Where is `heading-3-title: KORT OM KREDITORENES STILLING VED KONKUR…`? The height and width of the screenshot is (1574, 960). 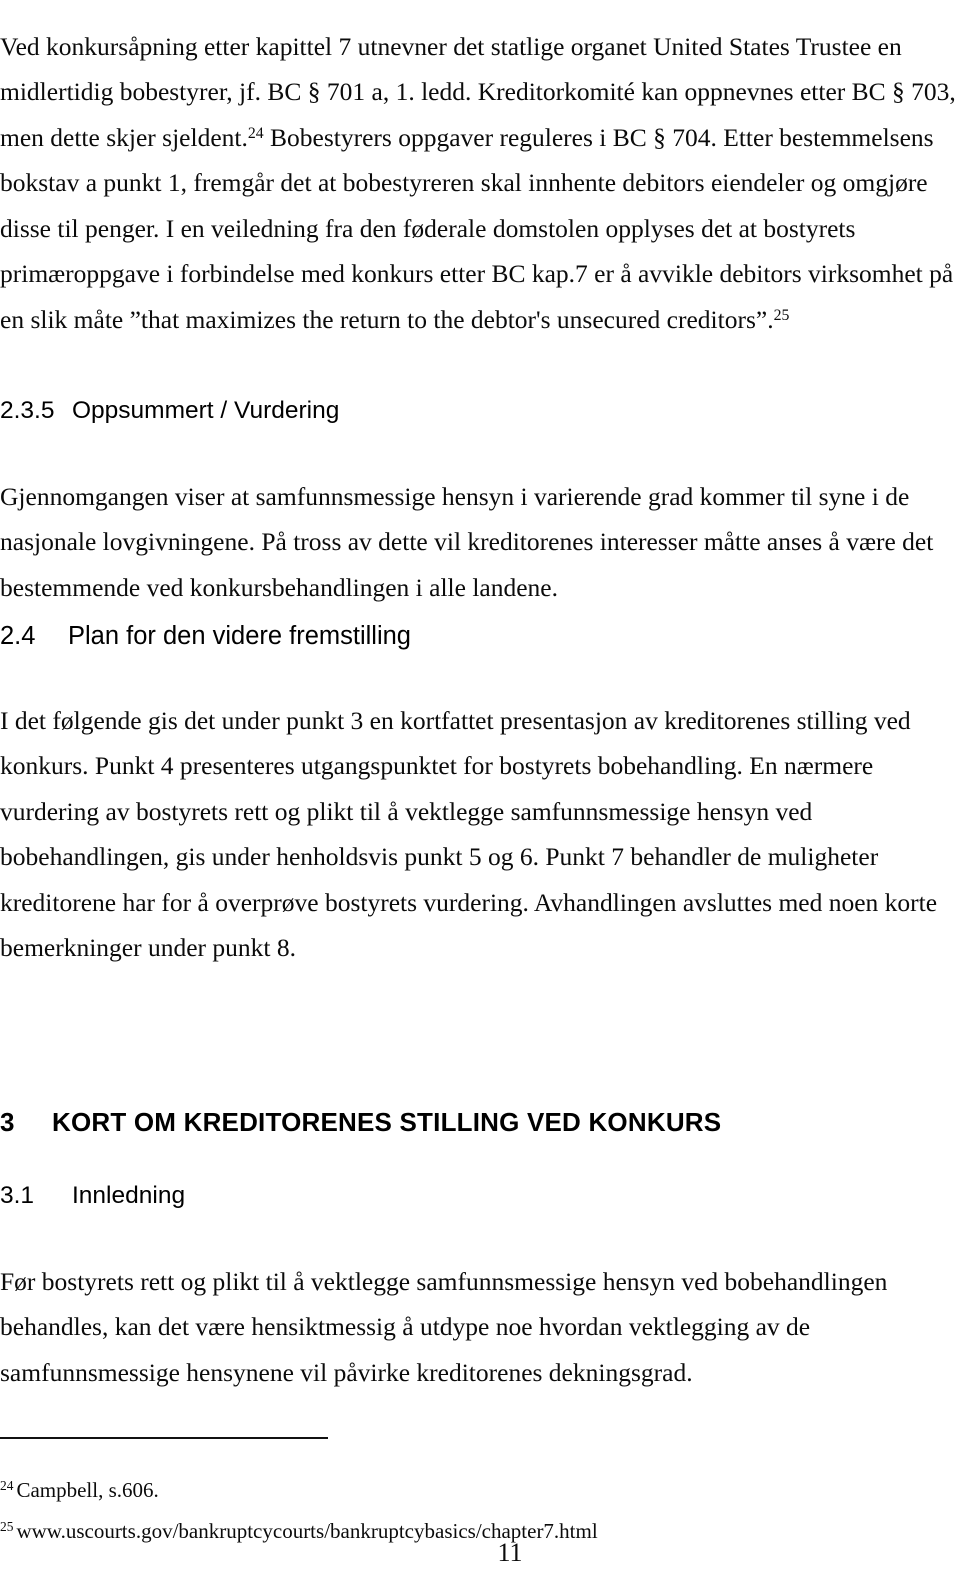
heading-3-title: KORT OM KREDITORENES STILLING VED KONKUR… is located at coordinates (387, 1122).